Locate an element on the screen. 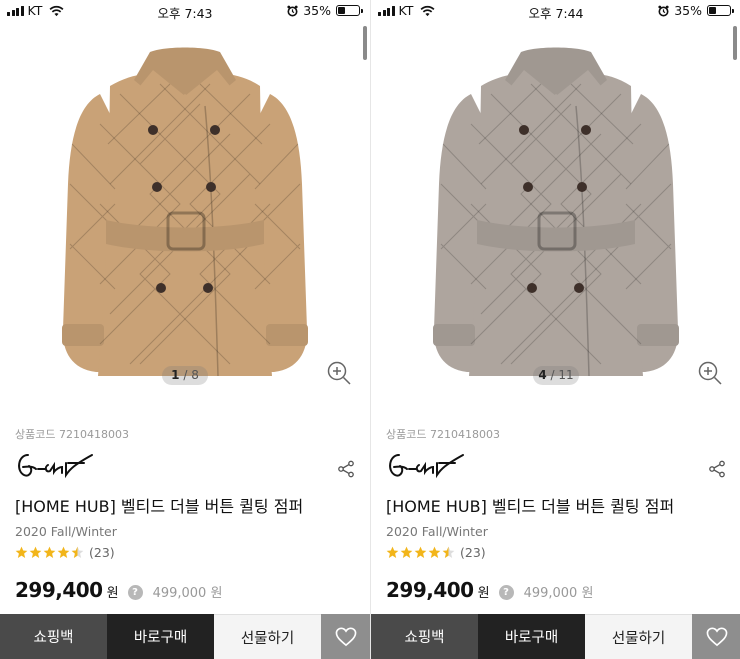 Image resolution: width=740 pixels, height=659 pixels. status-bar: KT 오후 7:44 35% is located at coordinates (555, 11).